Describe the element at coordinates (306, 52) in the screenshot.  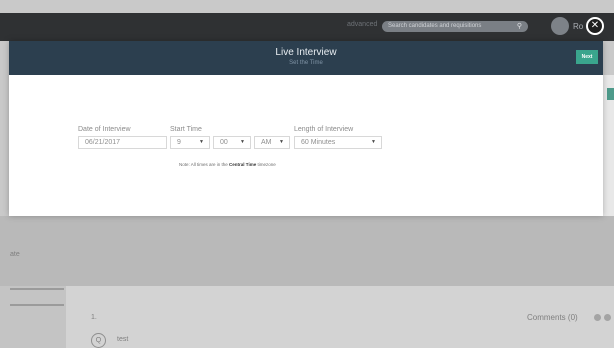
I see `modal-title: Live Interview` at that location.